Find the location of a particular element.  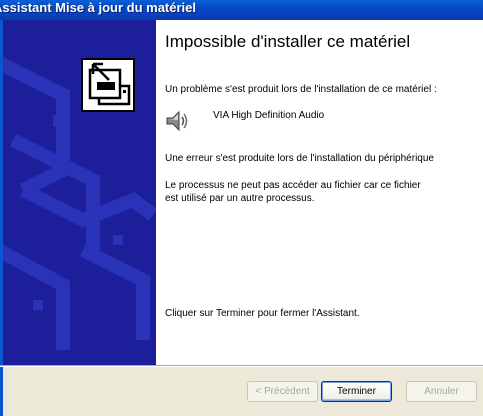

device-name: VIA High Definition Audio is located at coordinates (269, 115).